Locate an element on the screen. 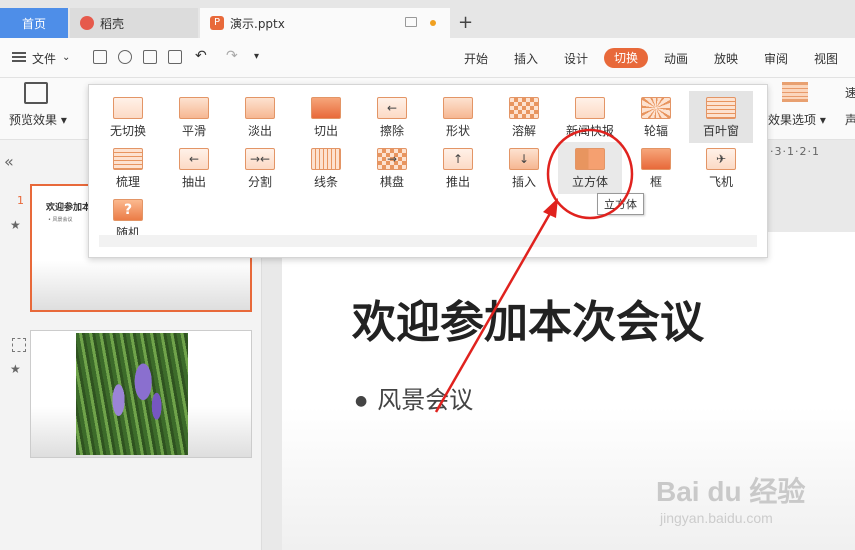 The width and height of the screenshot is (855, 550). slide-bullet-text: 风景会议 is located at coordinates (425, 400).